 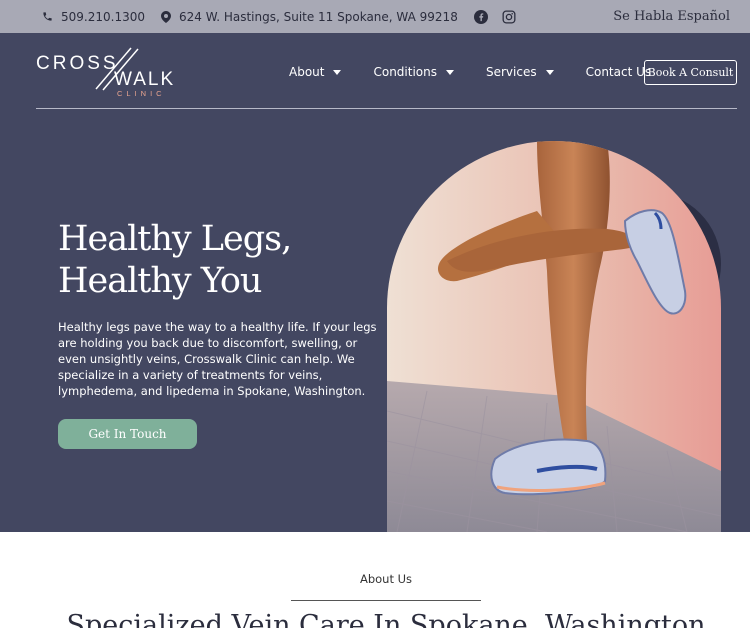 What do you see at coordinates (144, 79) in the screenshot?
I see `svg-text: WALK` at bounding box center [144, 79].